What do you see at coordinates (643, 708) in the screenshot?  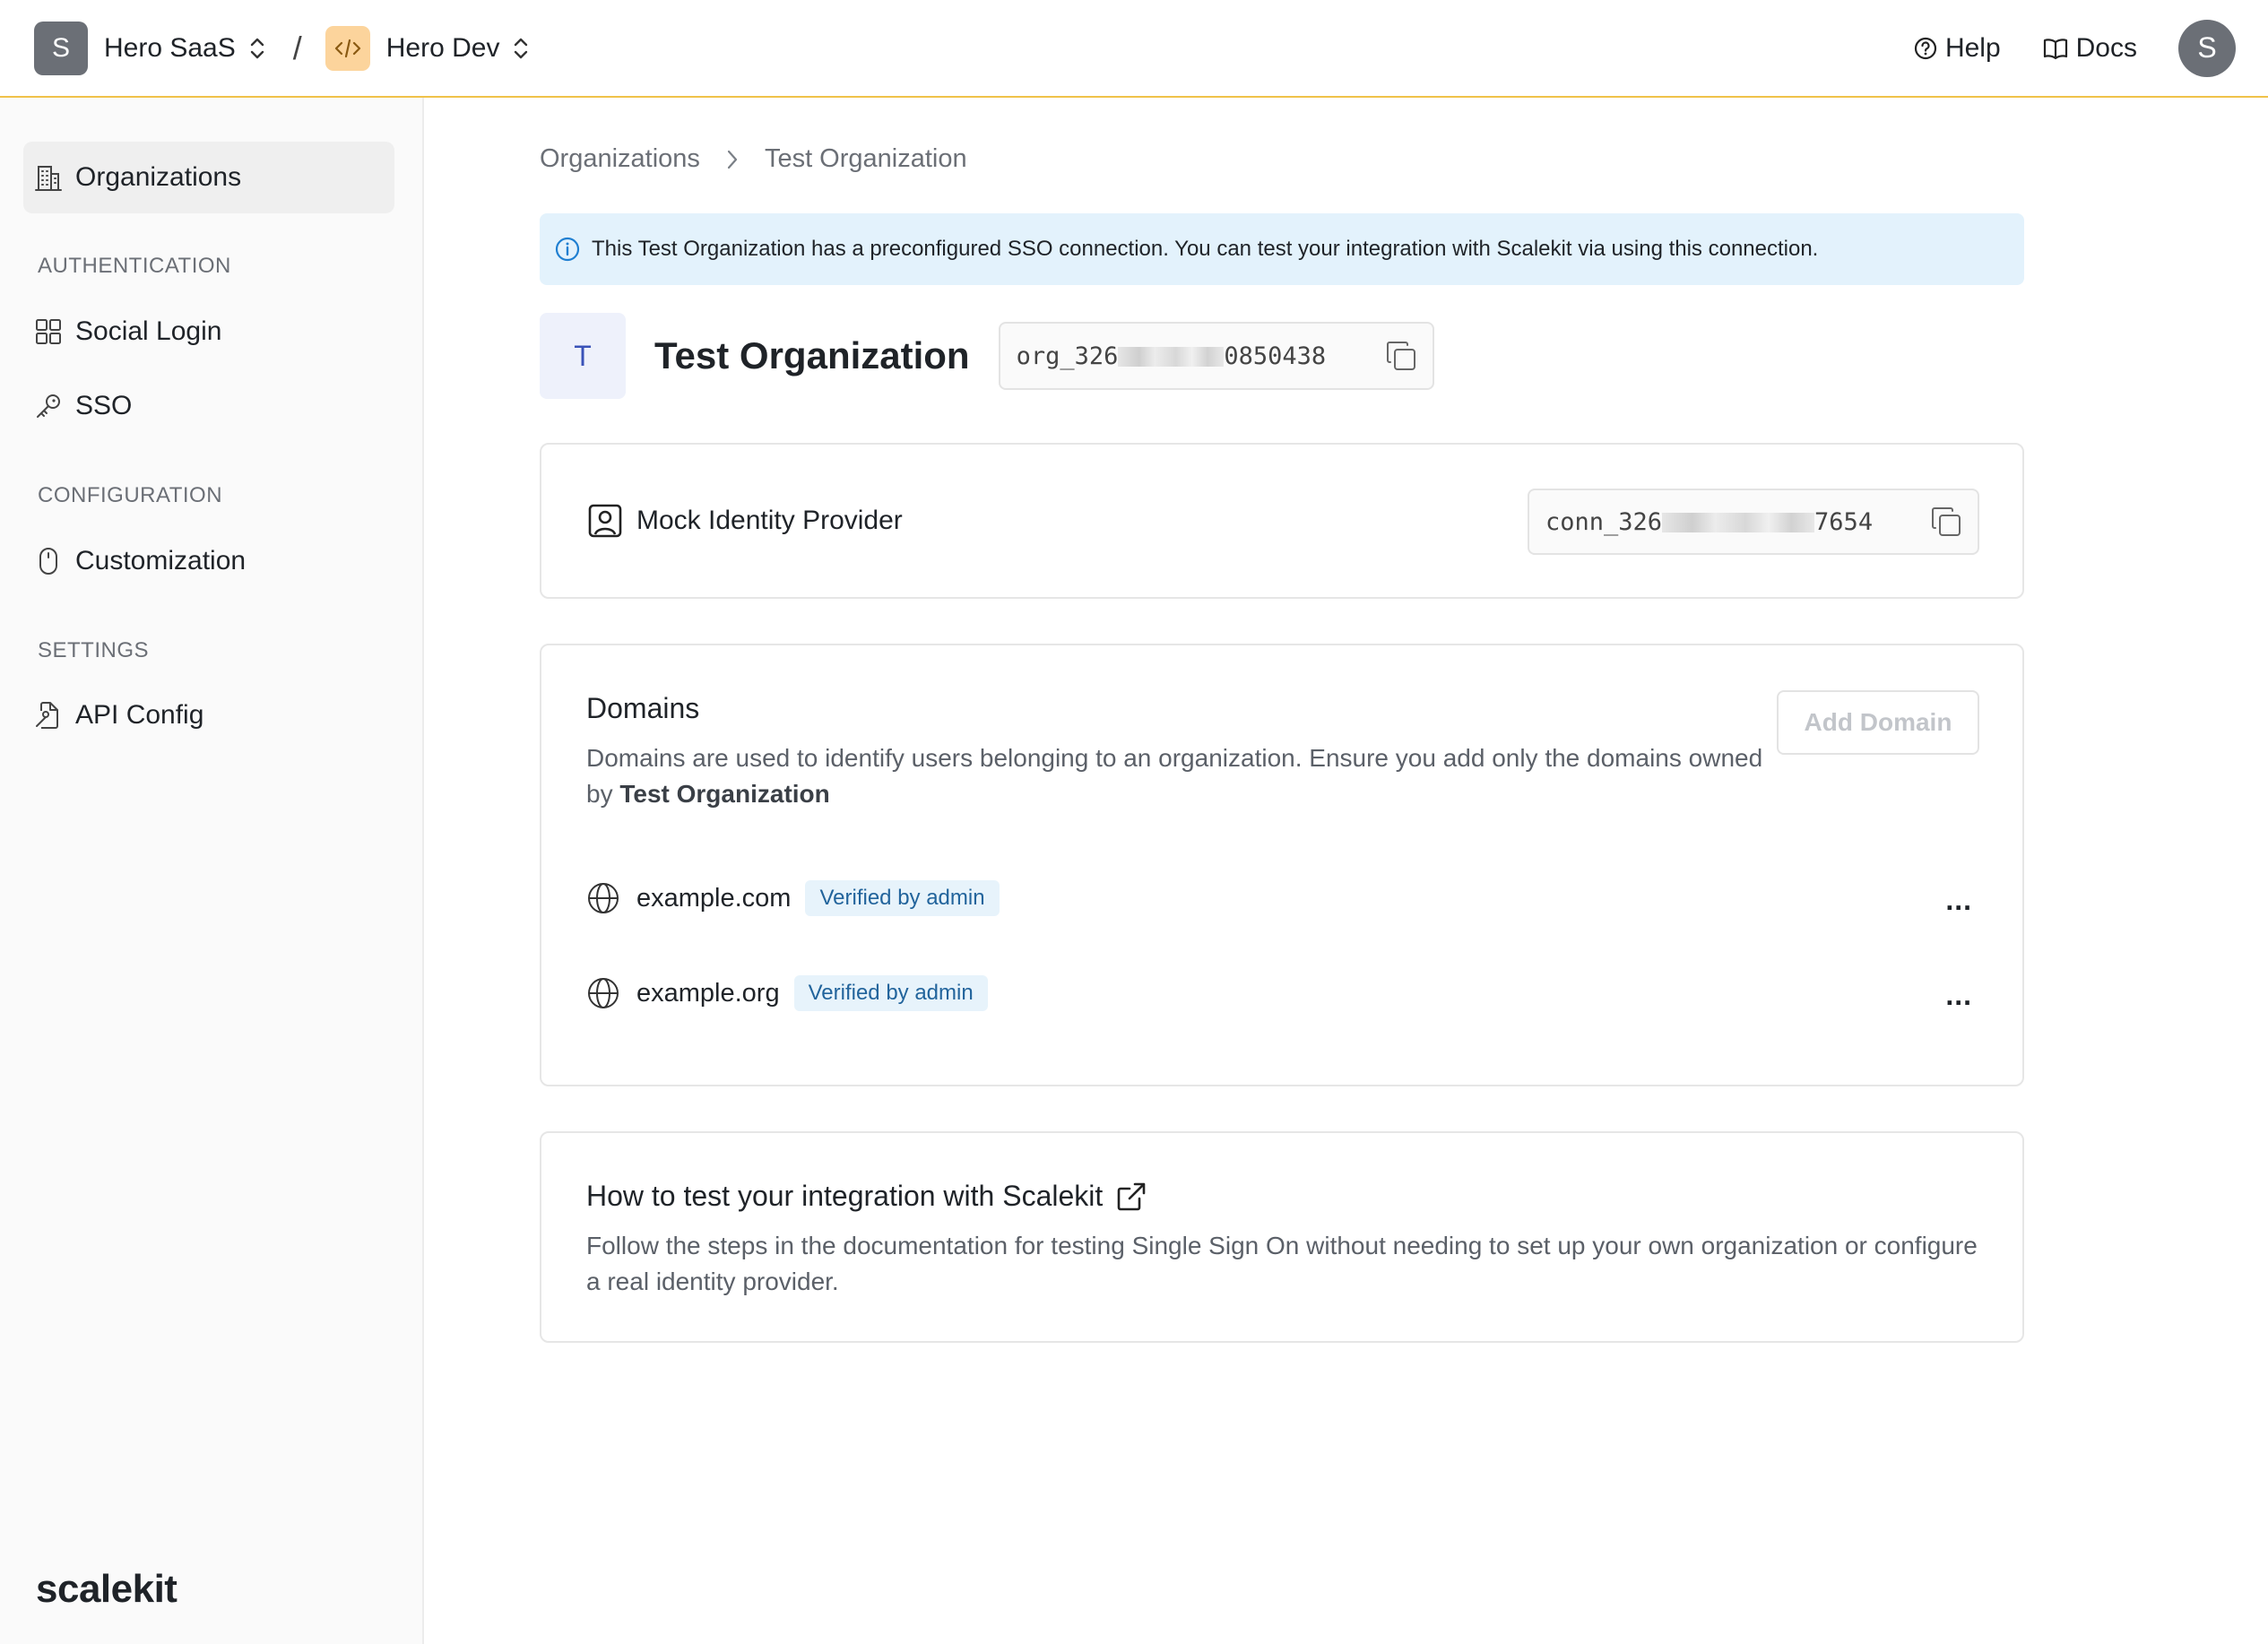 I see `domains-title: Domains` at bounding box center [643, 708].